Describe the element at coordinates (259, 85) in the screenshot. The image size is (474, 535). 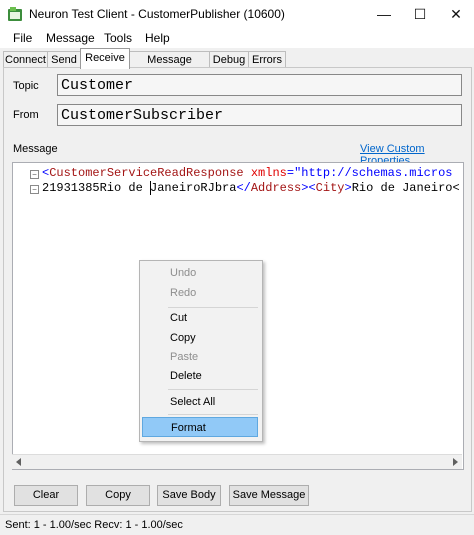
I see `topic-field: Customer` at that location.